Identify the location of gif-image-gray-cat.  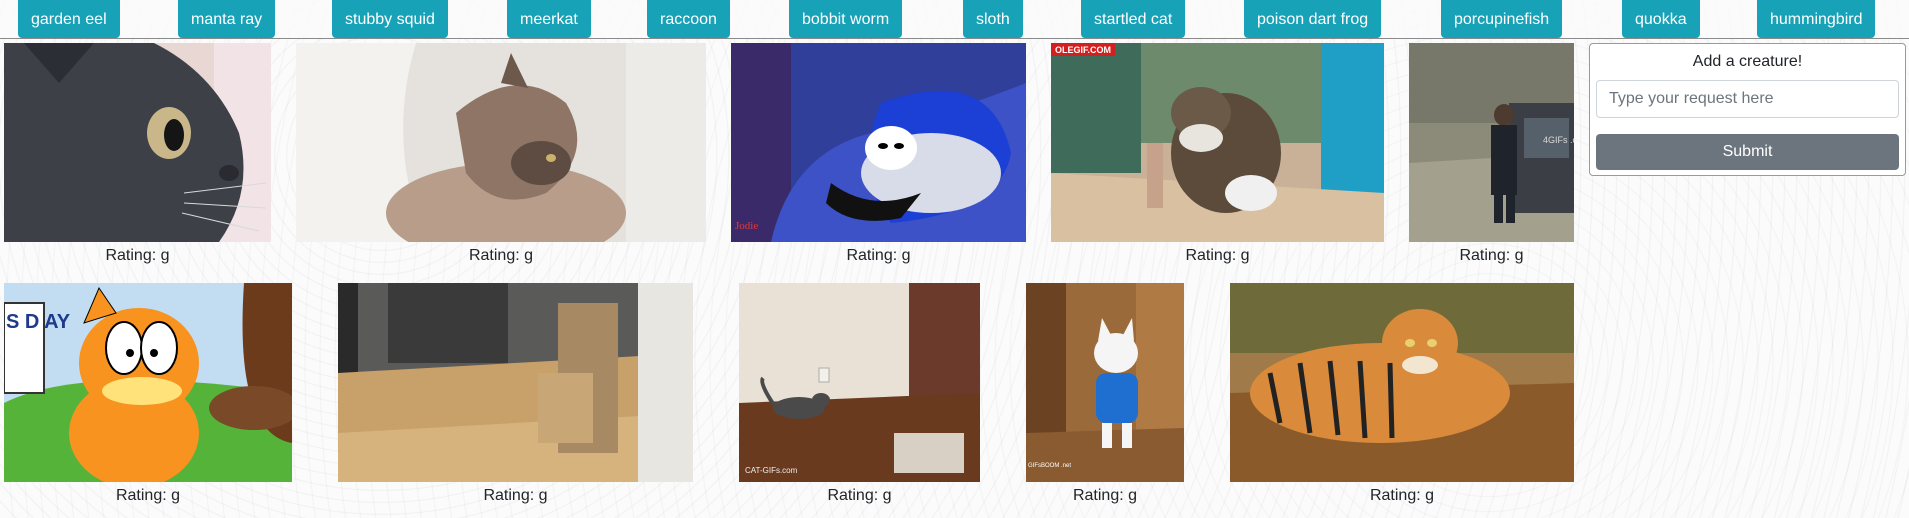
(137, 142).